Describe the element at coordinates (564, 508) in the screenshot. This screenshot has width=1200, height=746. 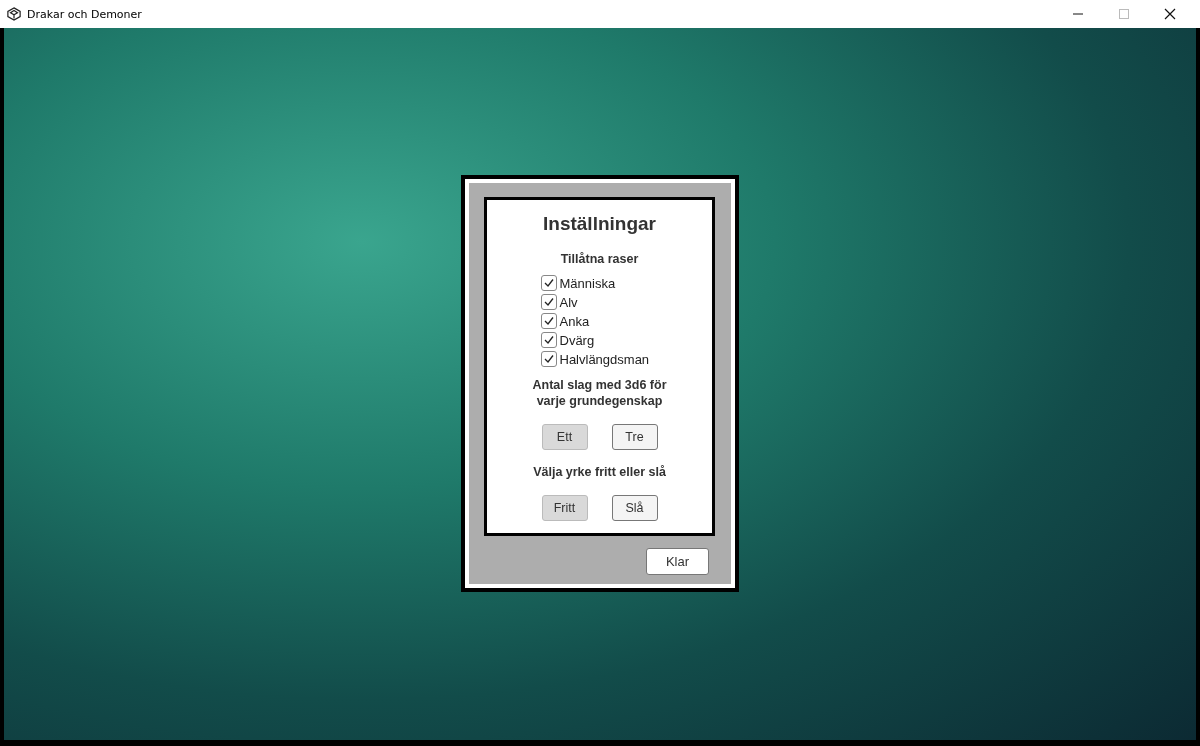
I see `option-button: Fritt` at that location.